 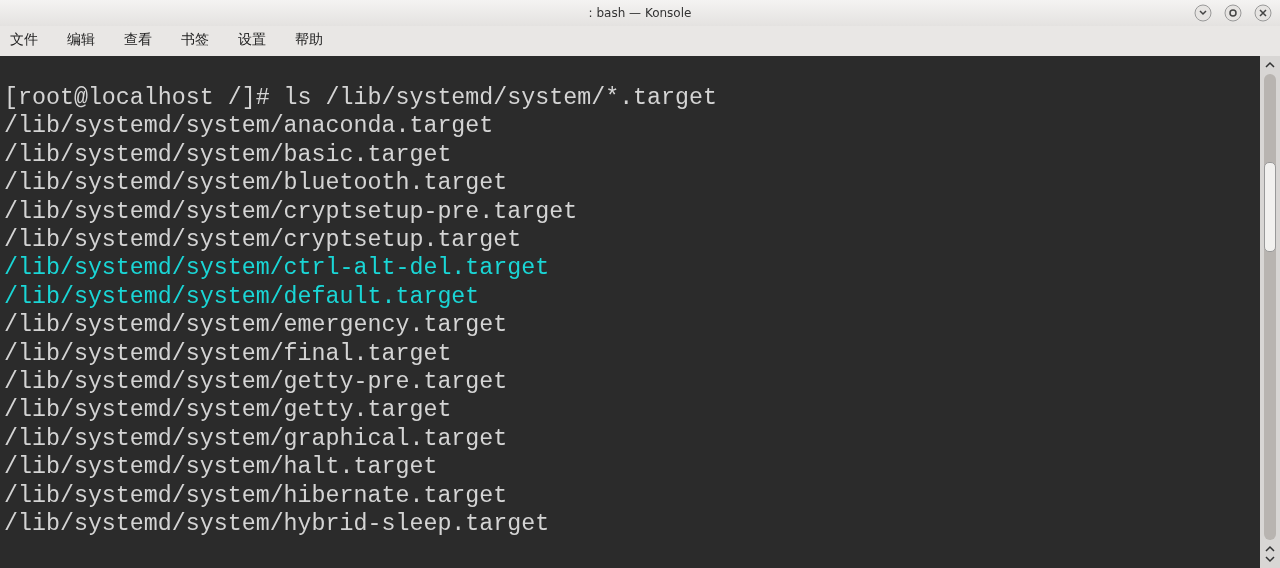 What do you see at coordinates (26, 40) in the screenshot?
I see `menu-item: 文件` at bounding box center [26, 40].